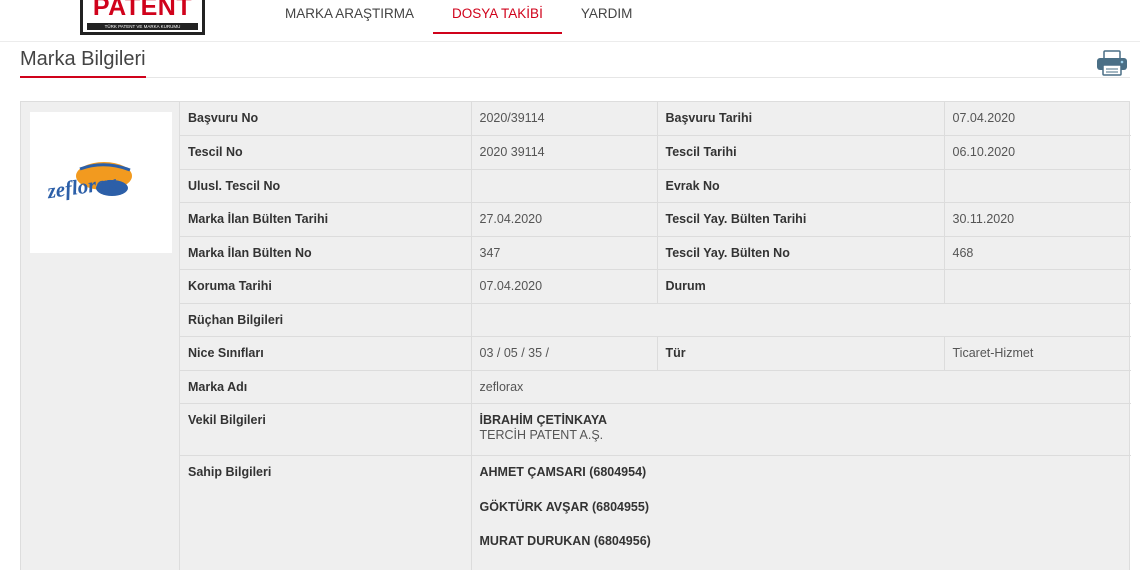 Image resolution: width=1140 pixels, height=570 pixels. I want to click on trademark-logo-image: zeflorax, so click(101, 182).